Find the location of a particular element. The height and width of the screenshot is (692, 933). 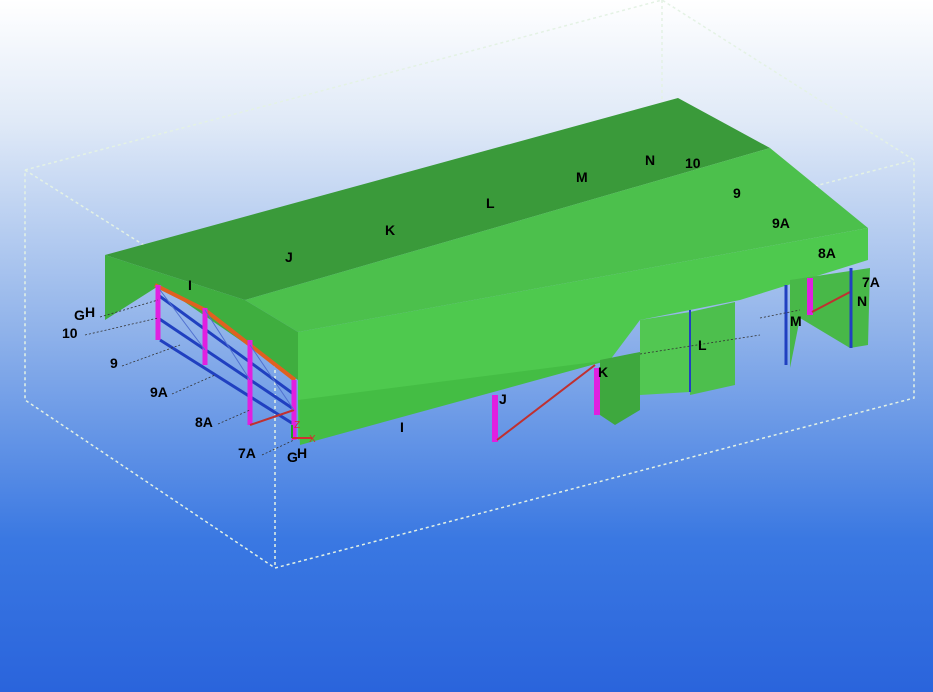

grid-label-left-g: G is located at coordinates (79, 315).